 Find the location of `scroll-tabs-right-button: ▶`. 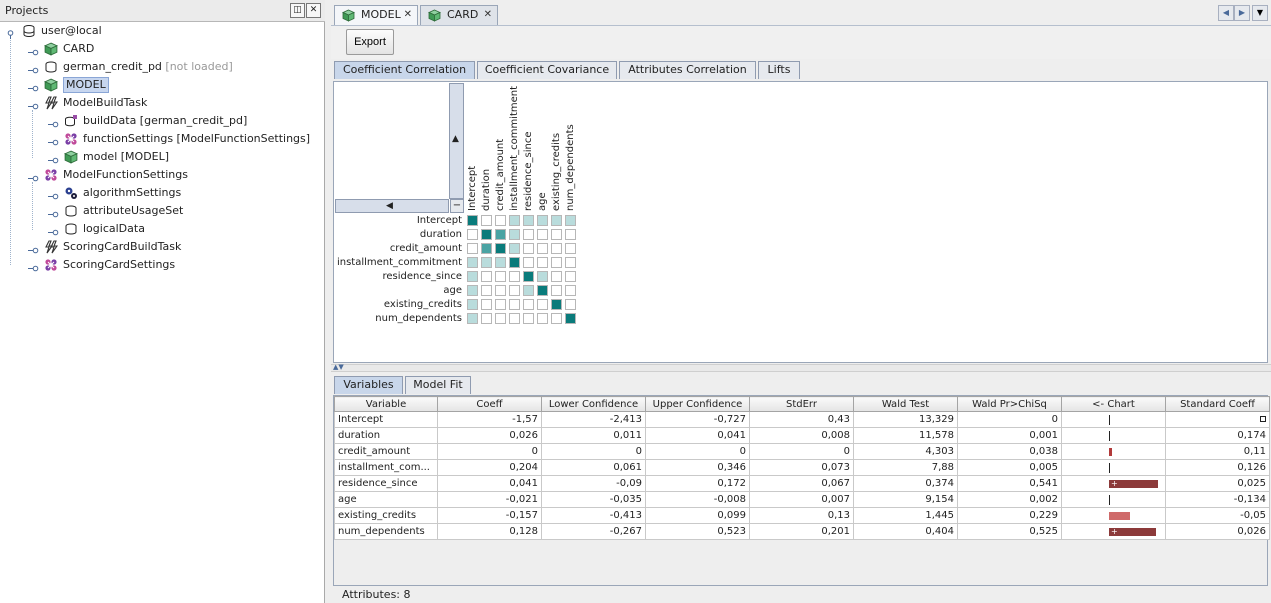

scroll-tabs-right-button: ▶ is located at coordinates (1242, 13).